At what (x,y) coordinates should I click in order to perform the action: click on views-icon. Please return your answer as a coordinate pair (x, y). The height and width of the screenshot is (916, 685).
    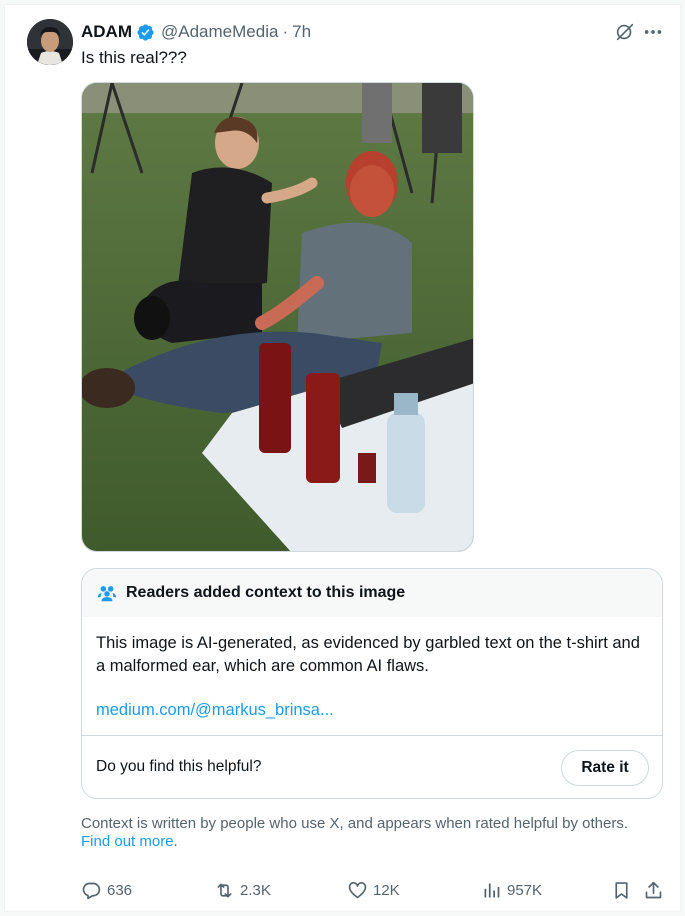
    Looking at the image, I should click on (492, 890).